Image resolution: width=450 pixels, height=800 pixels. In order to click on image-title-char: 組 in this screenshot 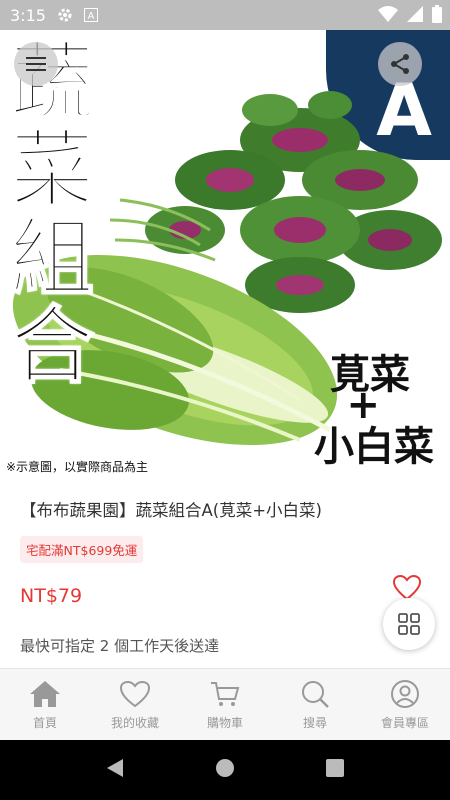, I will do `click(52, 258)`.